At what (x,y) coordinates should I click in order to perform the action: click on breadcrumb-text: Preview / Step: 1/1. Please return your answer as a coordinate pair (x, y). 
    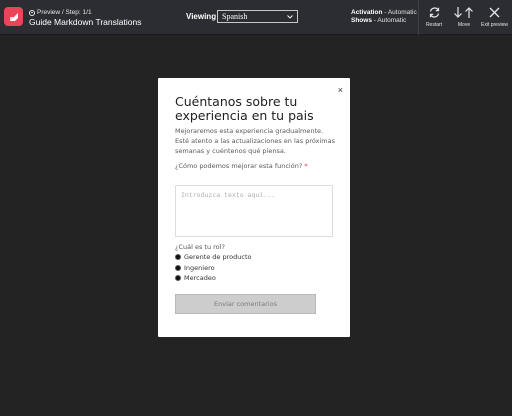
    Looking at the image, I should click on (64, 12).